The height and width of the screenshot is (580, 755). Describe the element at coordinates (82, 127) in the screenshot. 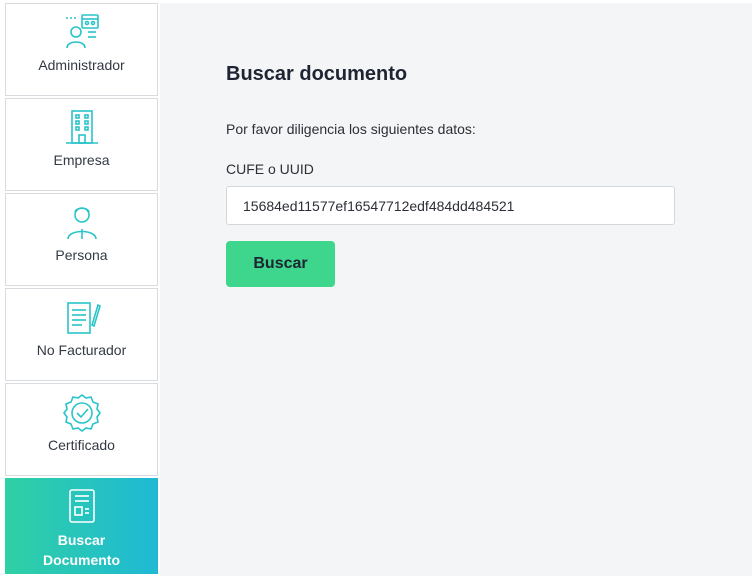

I see `building-icon` at that location.